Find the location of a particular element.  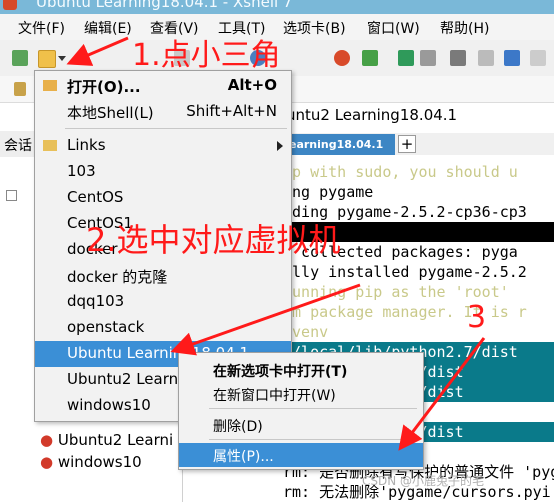

arrow-step3 is located at coordinates (442, 394).